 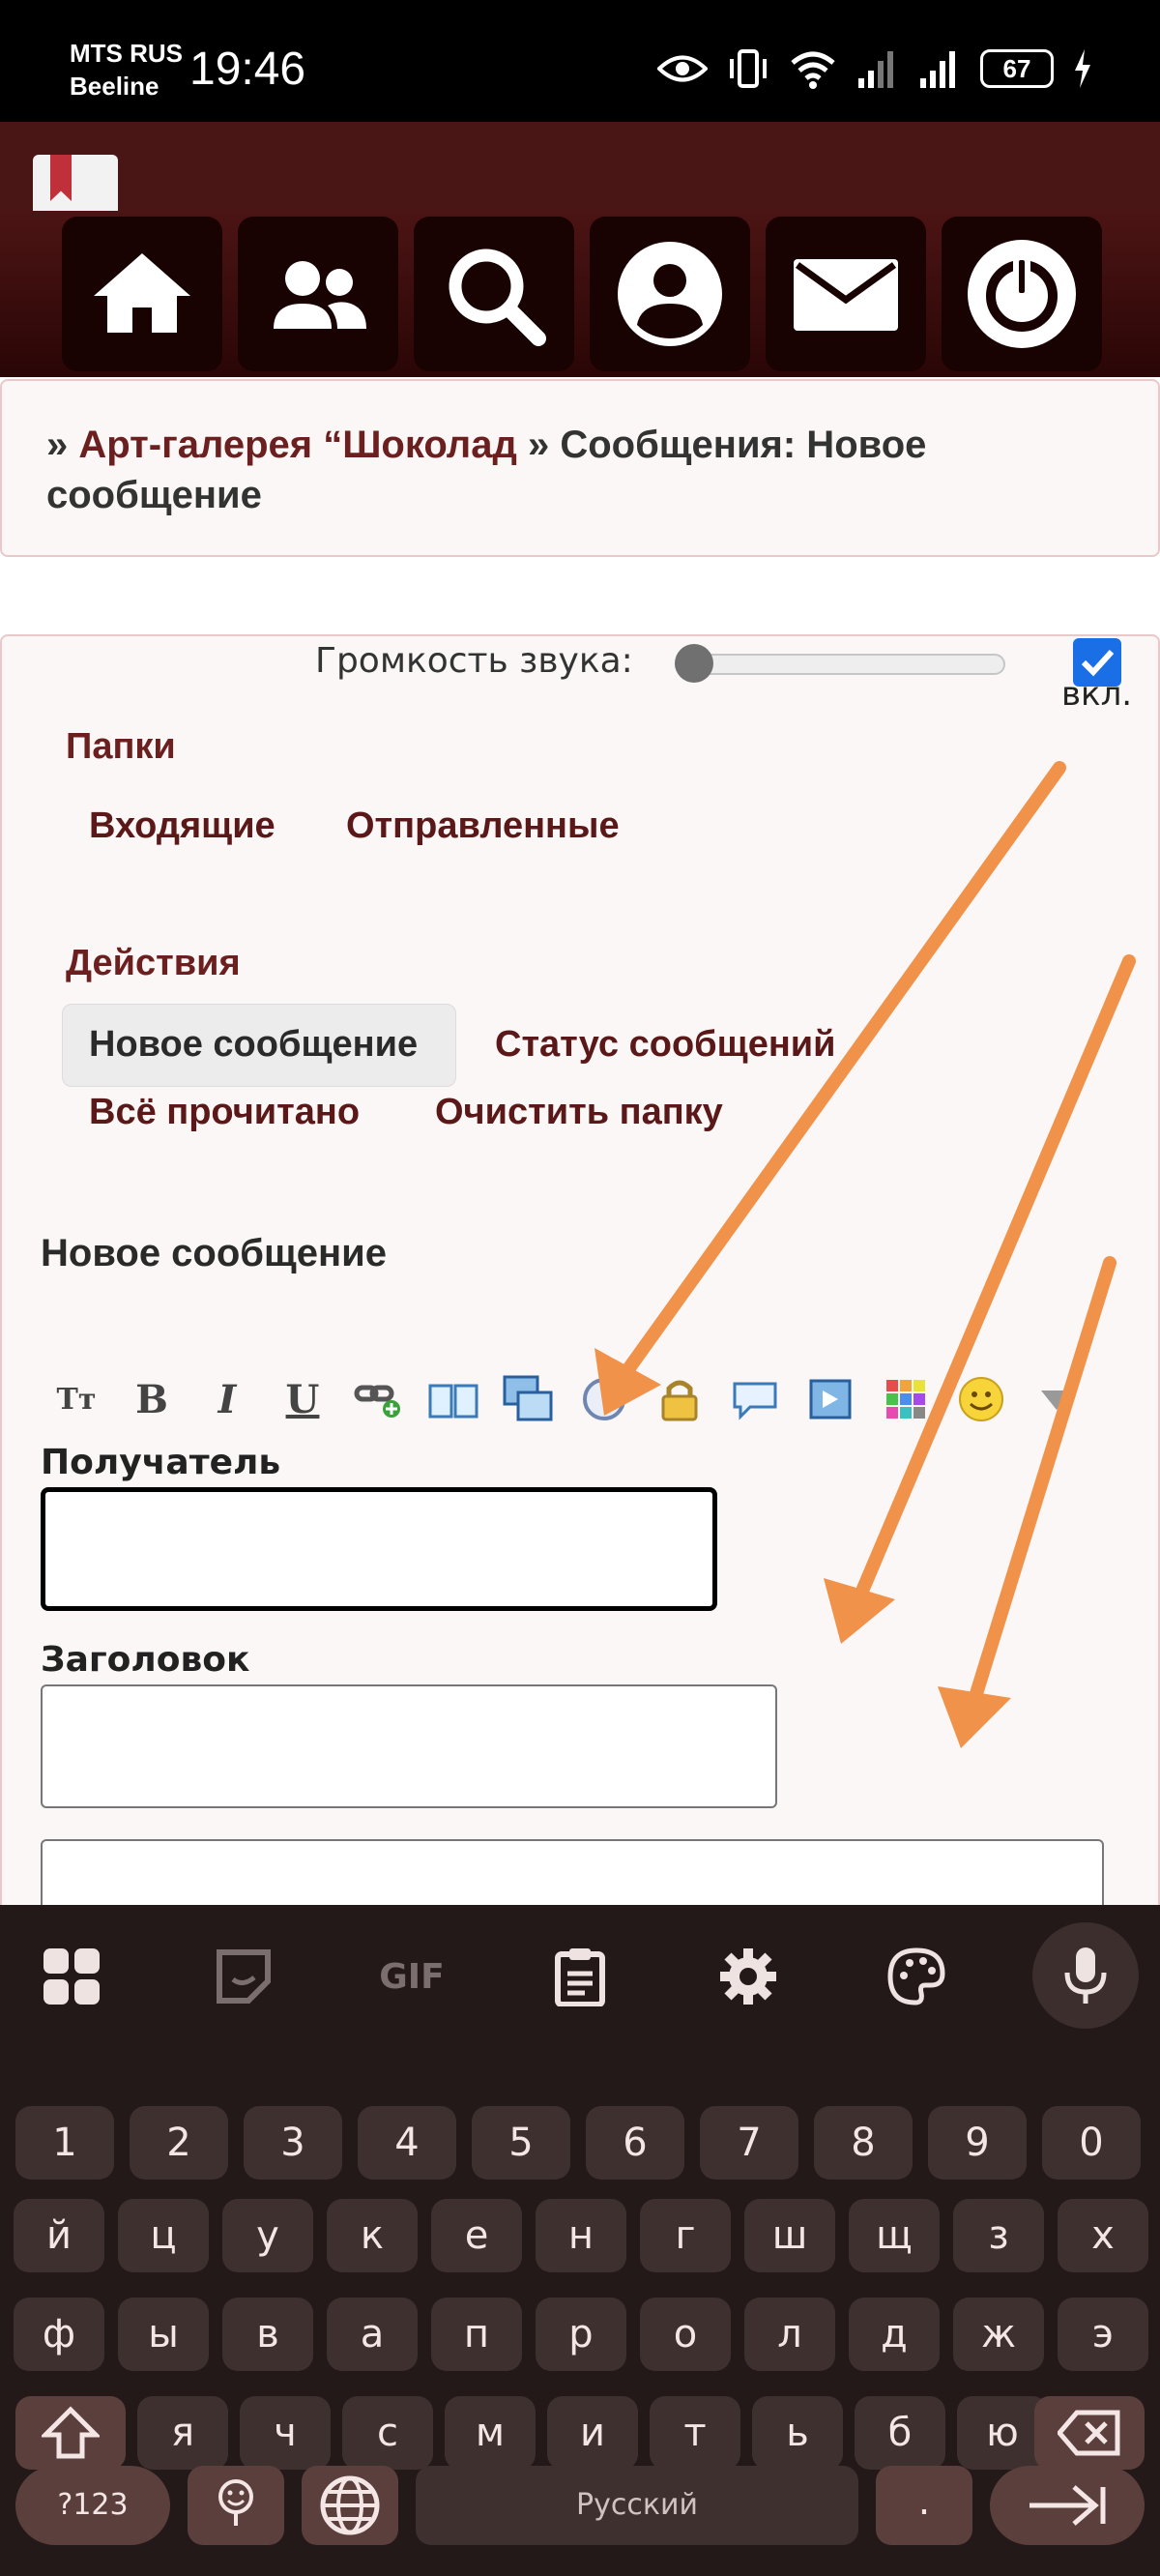 I want to click on key-4: 4, so click(x=407, y=2143).